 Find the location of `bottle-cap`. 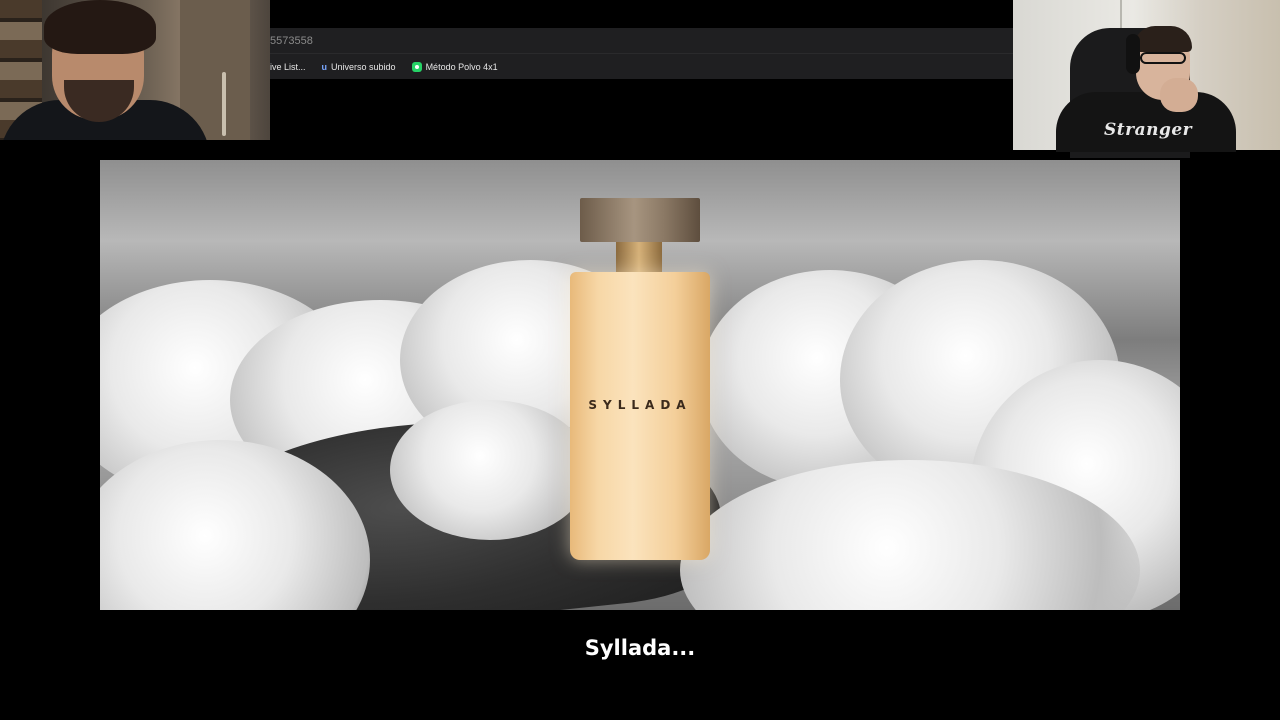

bottle-cap is located at coordinates (640, 220).